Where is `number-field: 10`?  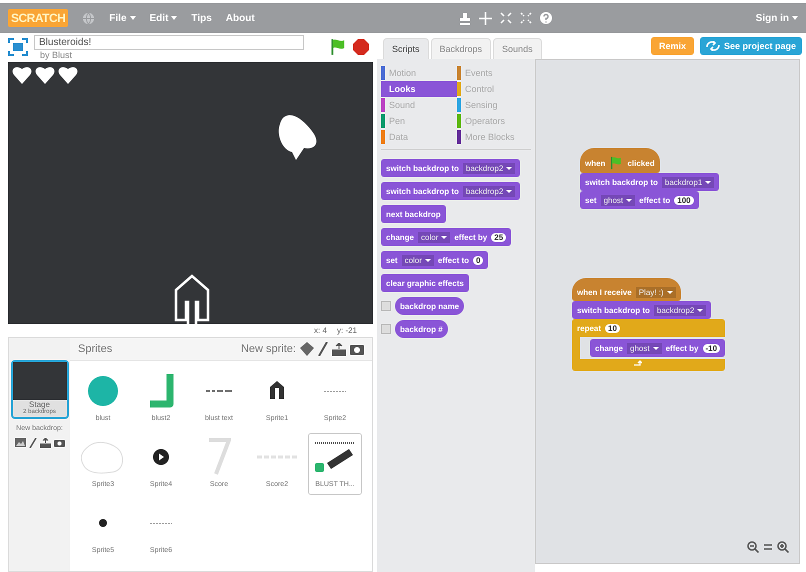
number-field: 10 is located at coordinates (612, 328).